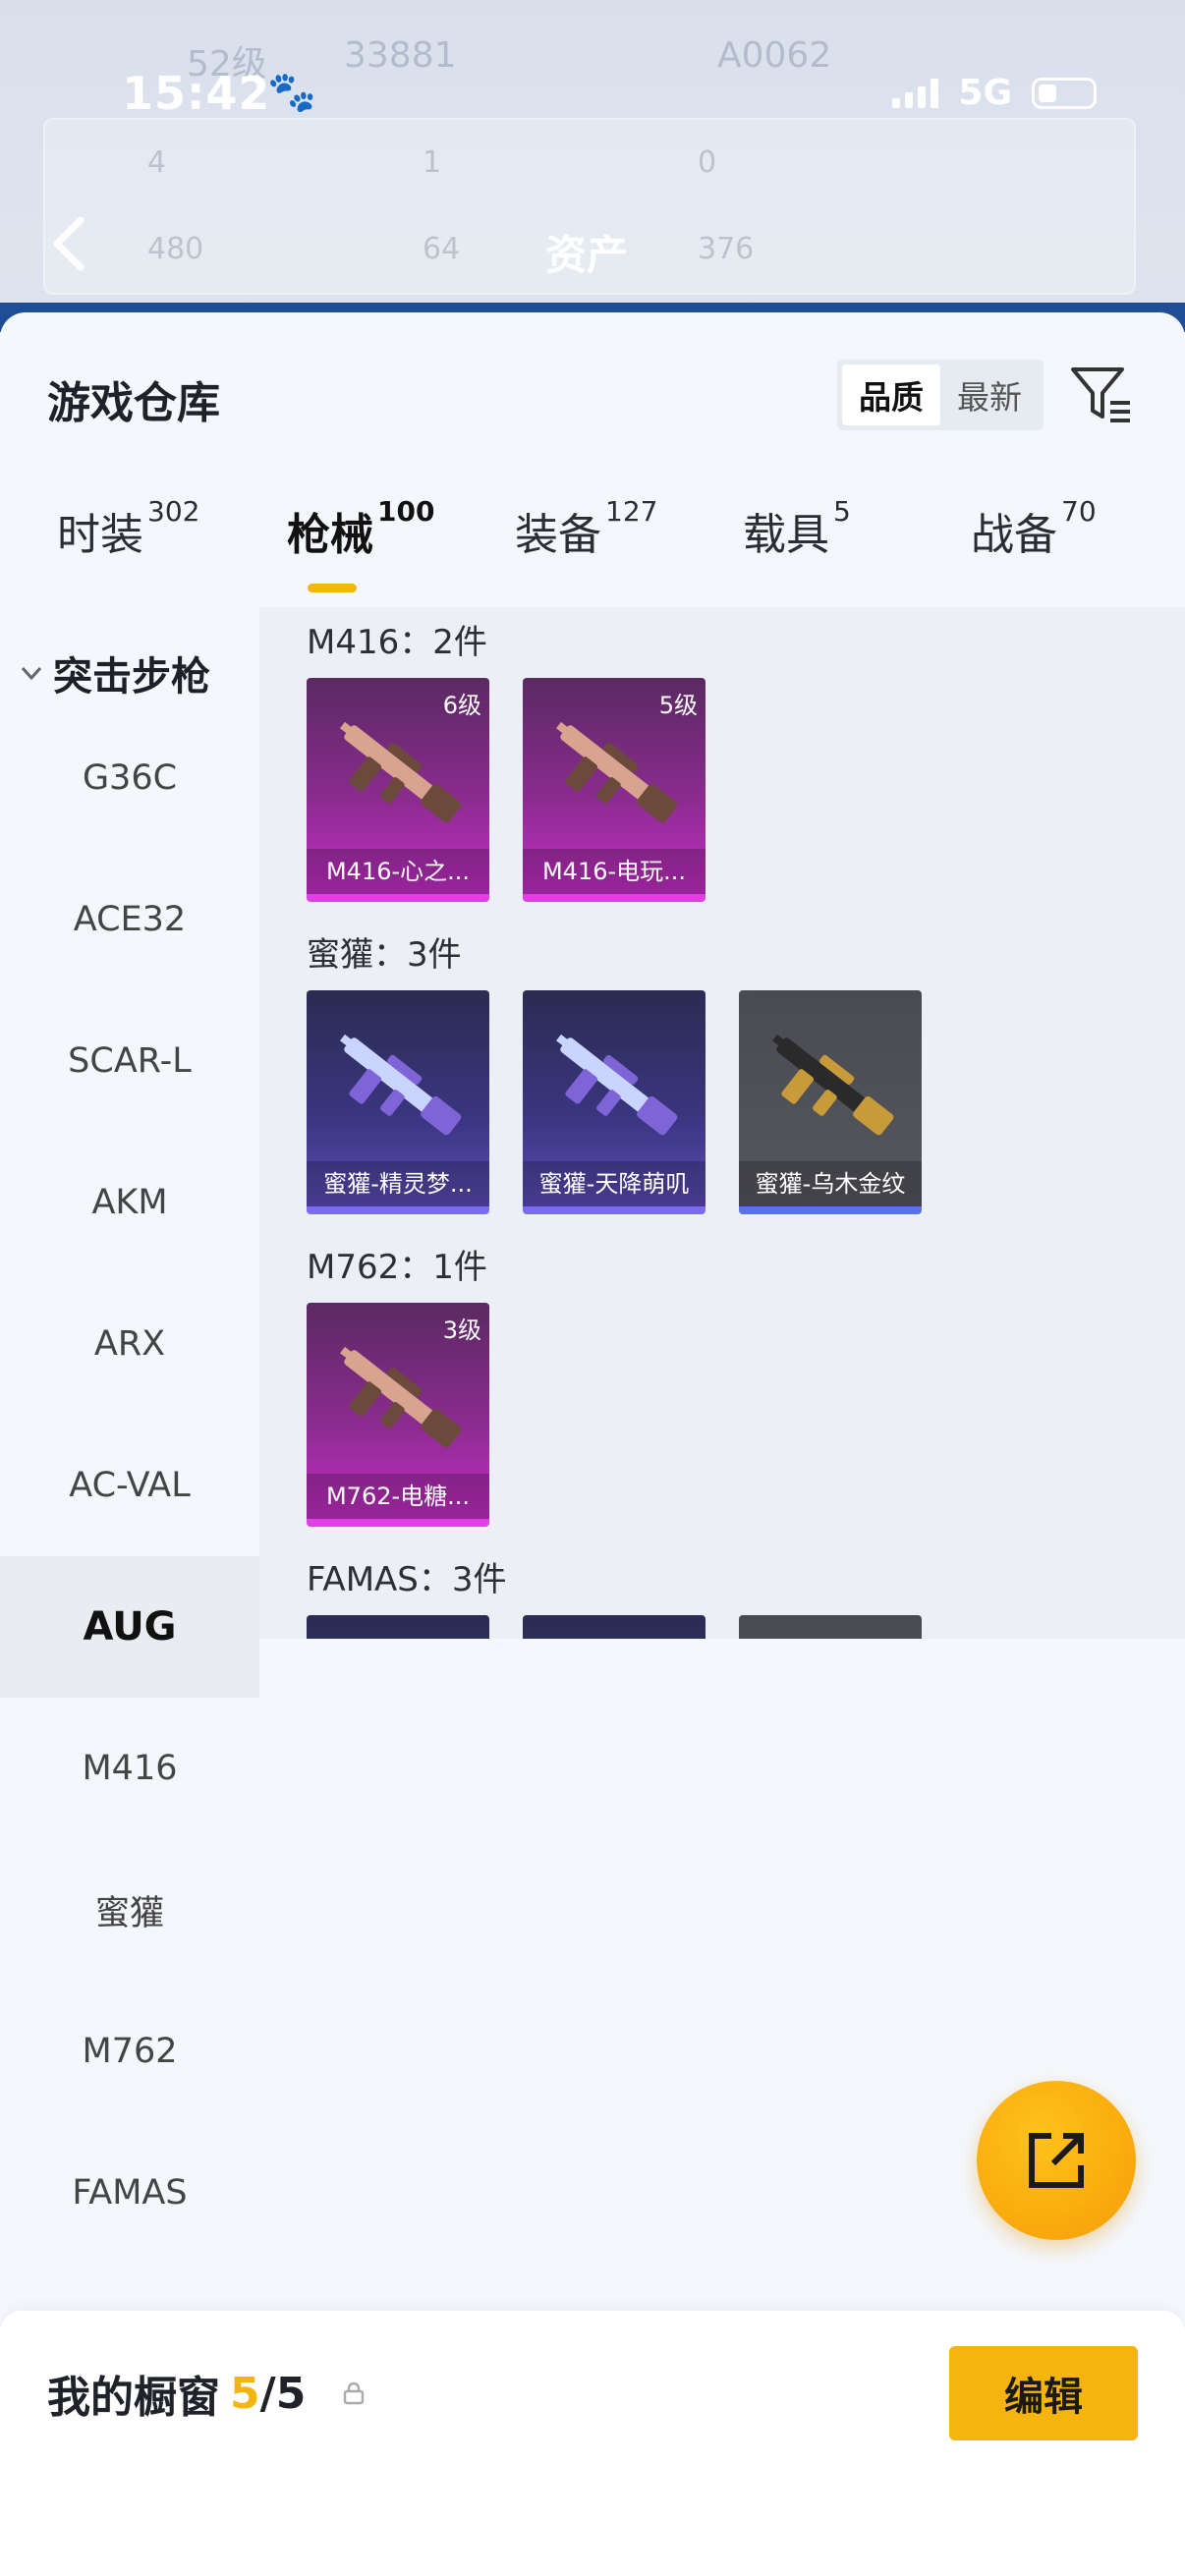 The height and width of the screenshot is (2576, 1185). I want to click on tab-gear: 战备 70, so click(1034, 528).